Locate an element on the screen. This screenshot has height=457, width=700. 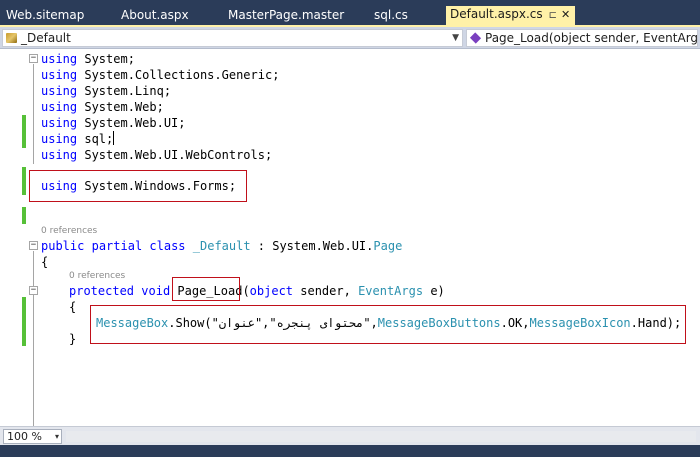
type-dropdown: _Default ▼ is located at coordinates (232, 38).